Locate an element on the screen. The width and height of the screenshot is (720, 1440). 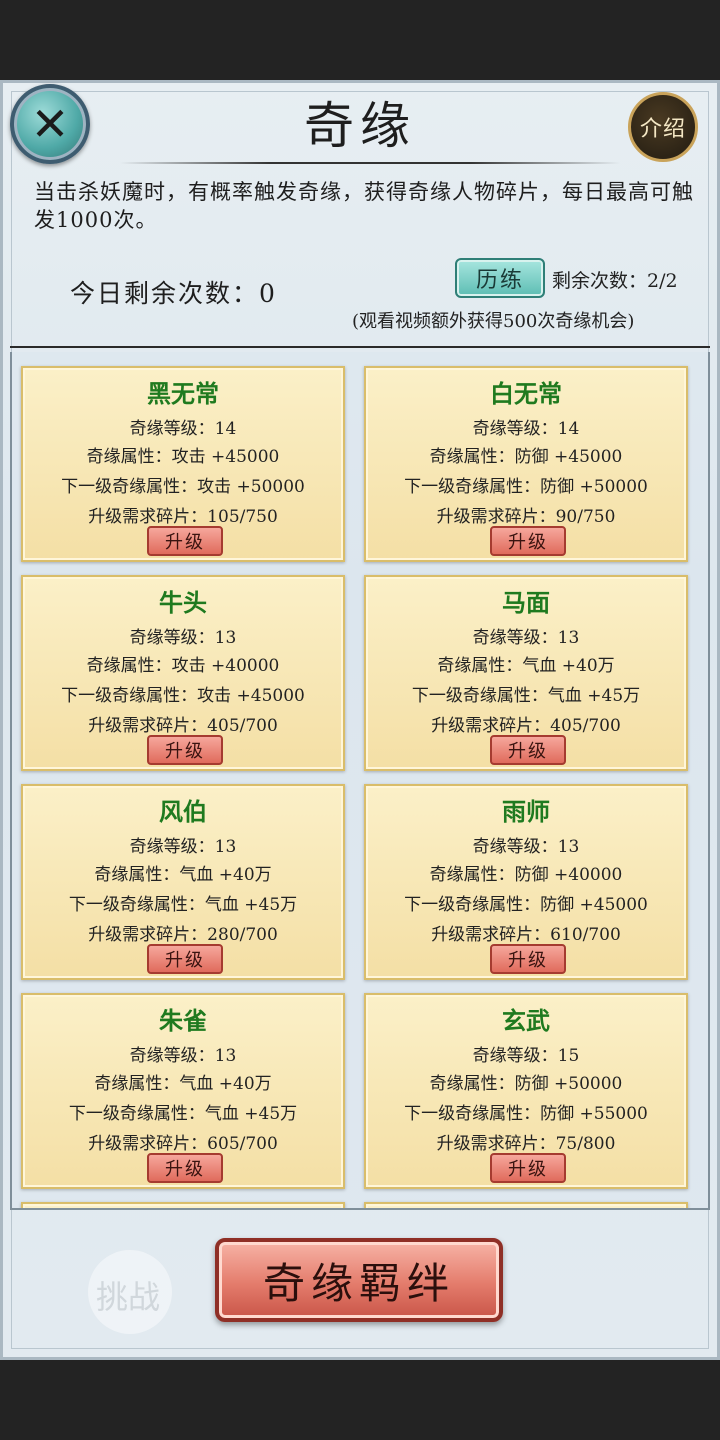
card-partial-left is located at coordinates (183, 1205).